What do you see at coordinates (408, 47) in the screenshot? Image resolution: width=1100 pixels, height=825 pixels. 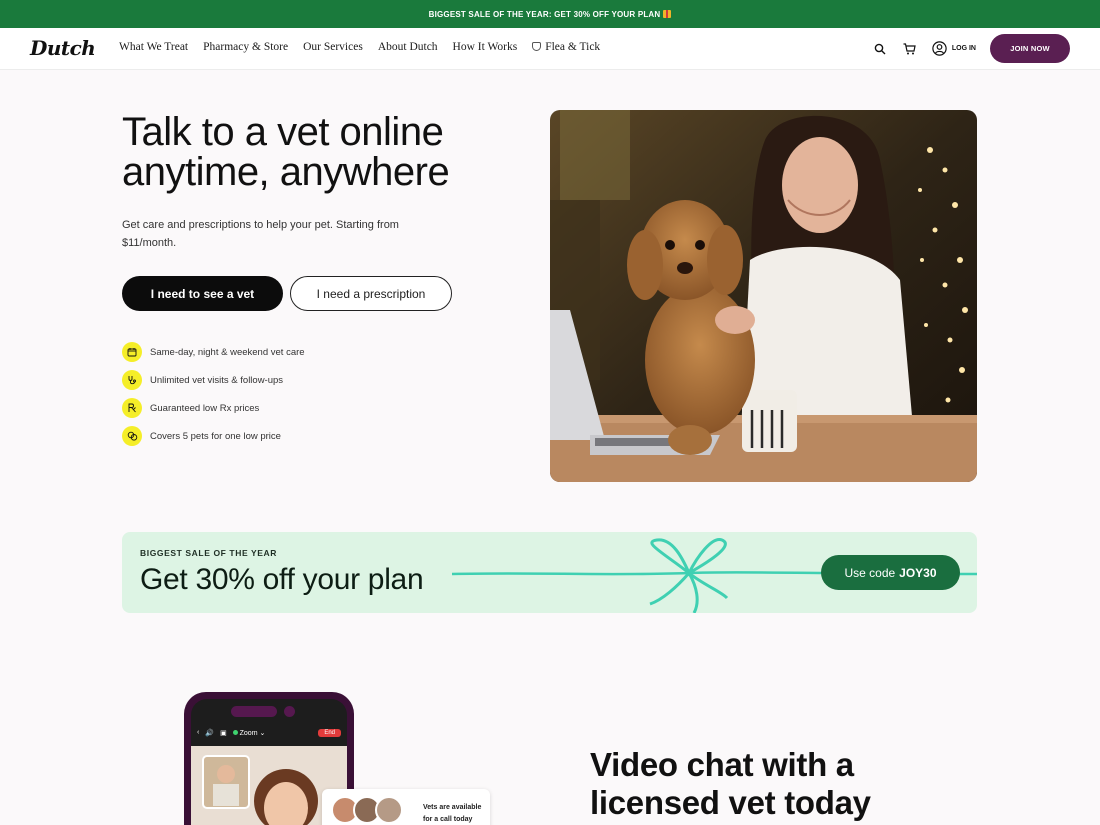 I see `nav-link-about-dutch: About Dutch` at bounding box center [408, 47].